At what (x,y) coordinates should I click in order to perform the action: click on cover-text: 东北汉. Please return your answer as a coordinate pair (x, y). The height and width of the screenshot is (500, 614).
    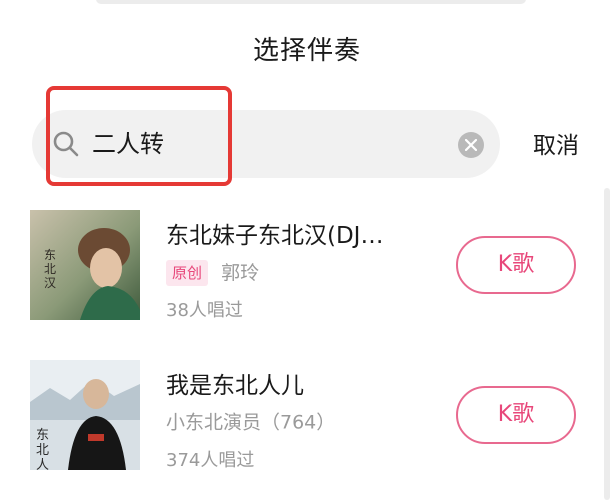
    Looking at the image, I should click on (50, 269).